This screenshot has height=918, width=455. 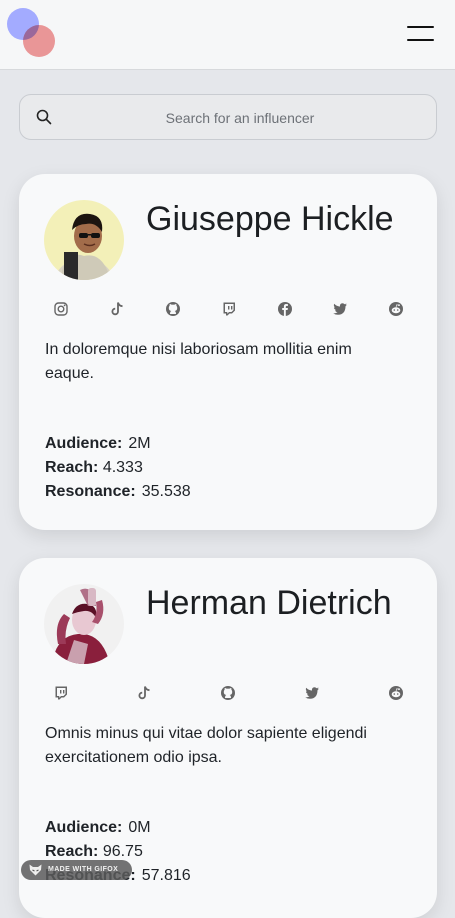 I want to click on audience-row: Audience: 2M, so click(x=118, y=444).